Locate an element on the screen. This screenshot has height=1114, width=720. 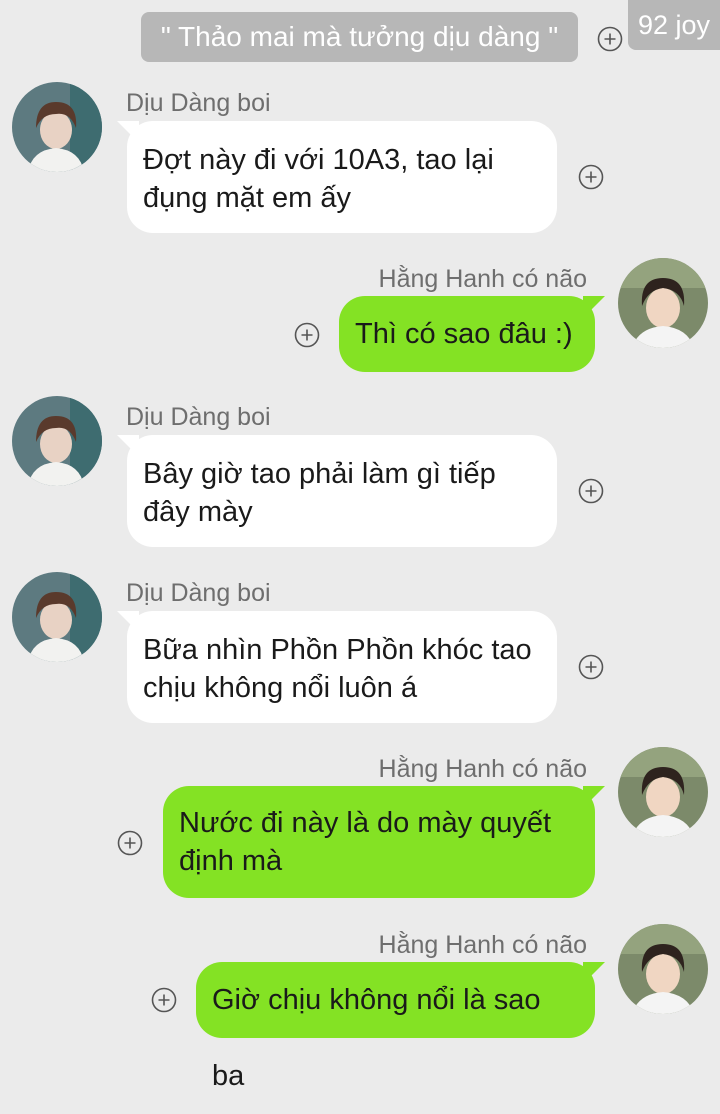
message-line: Nước đi này là do mày quyết is located at coordinates (365, 823).